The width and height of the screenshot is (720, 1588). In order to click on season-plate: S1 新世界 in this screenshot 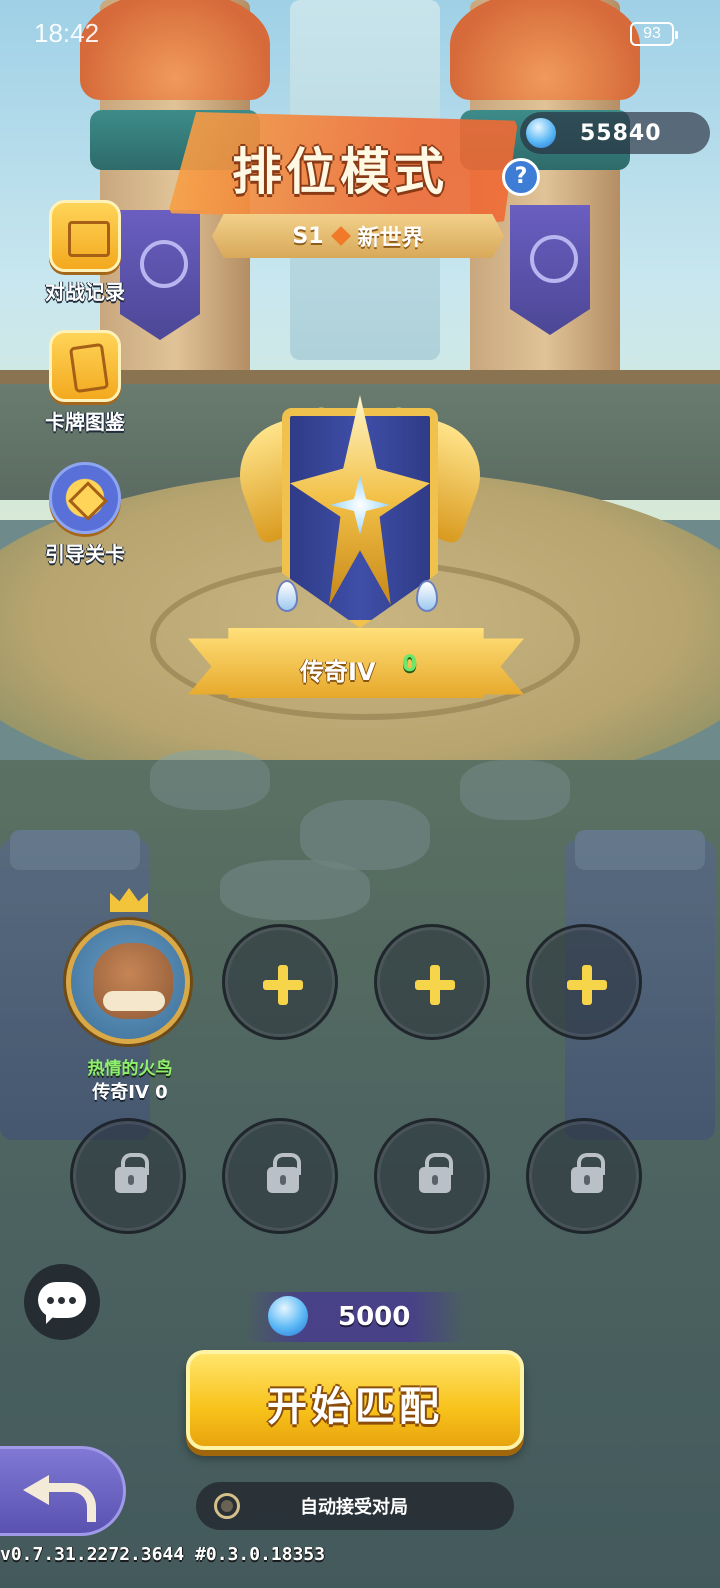, I will do `click(358, 236)`.